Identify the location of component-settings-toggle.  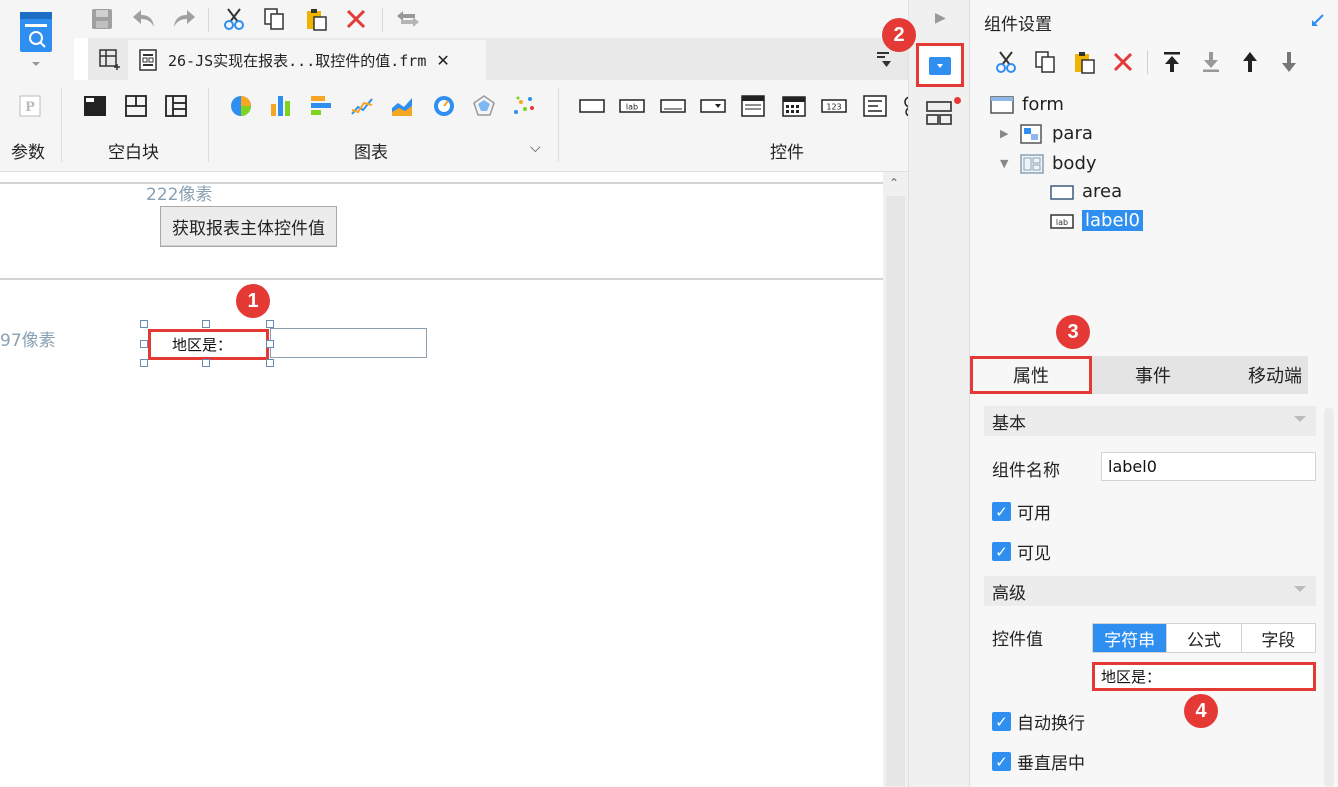
(940, 65).